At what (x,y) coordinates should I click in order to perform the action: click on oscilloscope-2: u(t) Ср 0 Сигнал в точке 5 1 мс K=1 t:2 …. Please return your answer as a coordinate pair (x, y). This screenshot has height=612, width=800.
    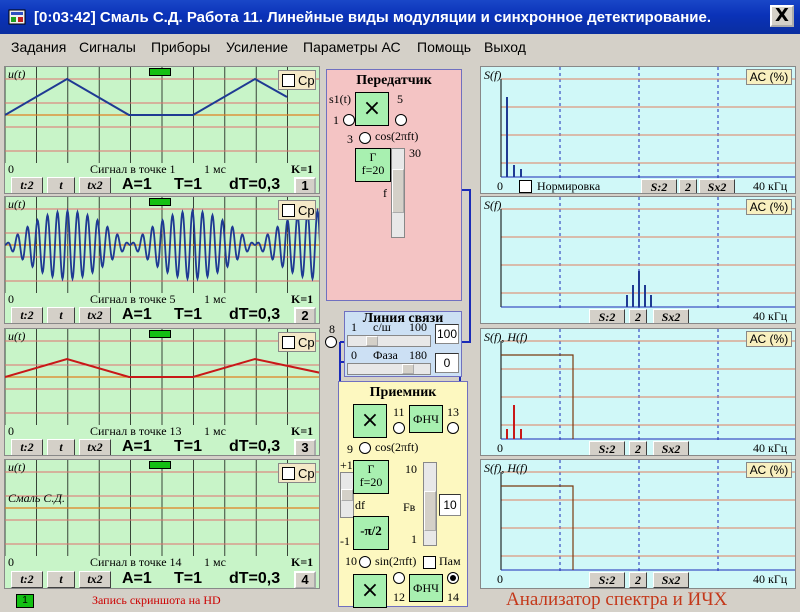
    Looking at the image, I should click on (162, 260).